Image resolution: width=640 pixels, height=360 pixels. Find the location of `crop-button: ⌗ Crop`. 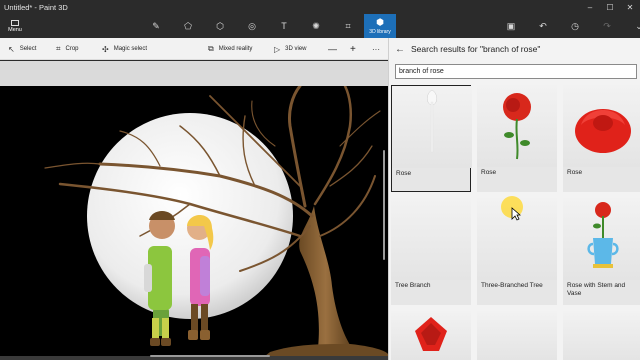

crop-button: ⌗ Crop is located at coordinates (67, 49).